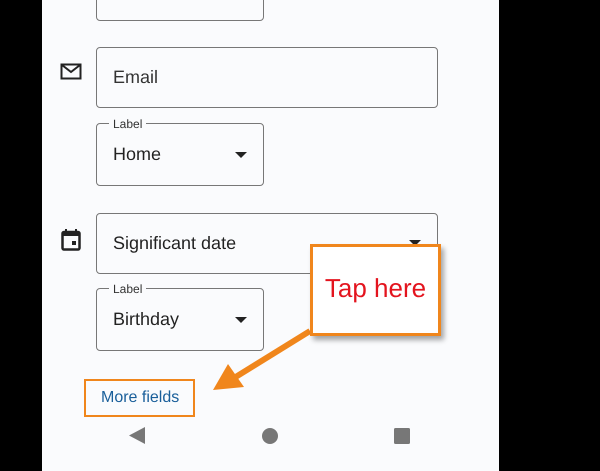 This screenshot has width=600, height=471. I want to click on back-icon, so click(137, 435).